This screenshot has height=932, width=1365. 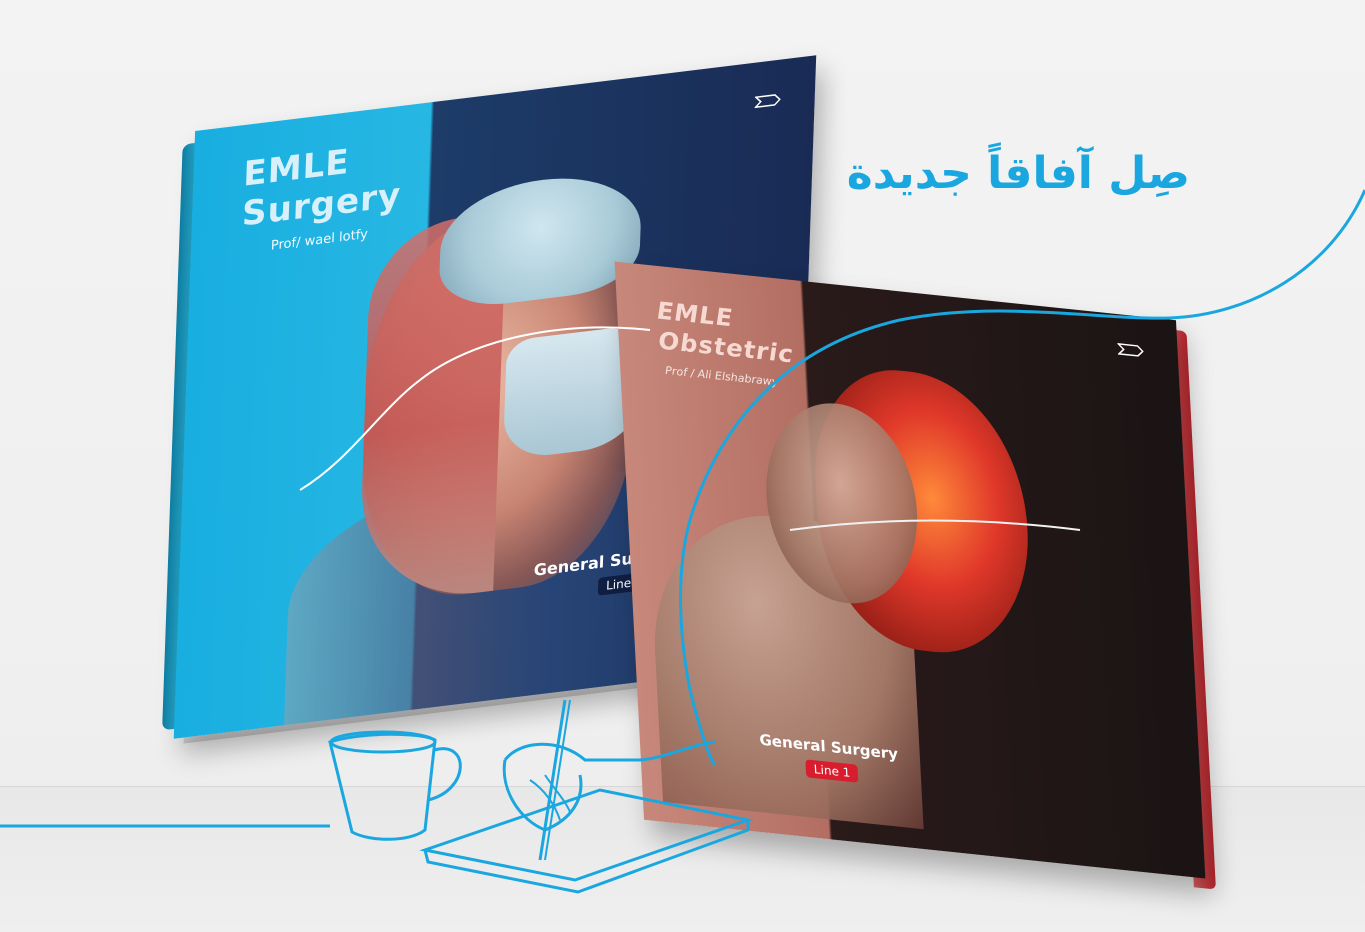 I want to click on hand-writing-icon, so click(x=609, y=780).